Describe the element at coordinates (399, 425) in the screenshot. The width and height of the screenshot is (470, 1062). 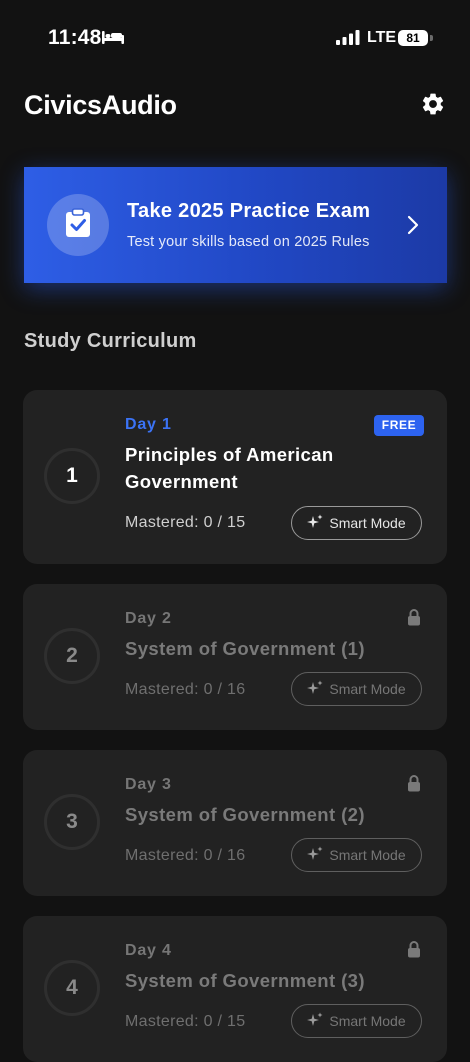
I see `free-badge: FREE` at that location.